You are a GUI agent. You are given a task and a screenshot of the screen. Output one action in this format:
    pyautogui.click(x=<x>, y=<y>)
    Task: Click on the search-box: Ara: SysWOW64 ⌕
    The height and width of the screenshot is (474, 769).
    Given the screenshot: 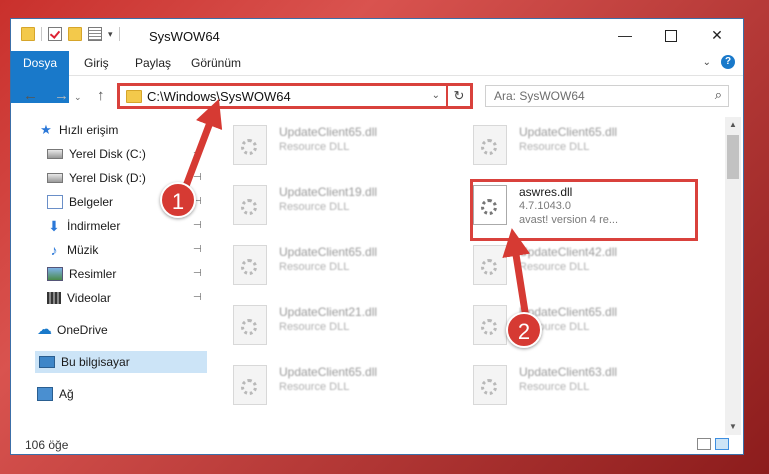 What is the action you would take?
    pyautogui.click(x=607, y=96)
    